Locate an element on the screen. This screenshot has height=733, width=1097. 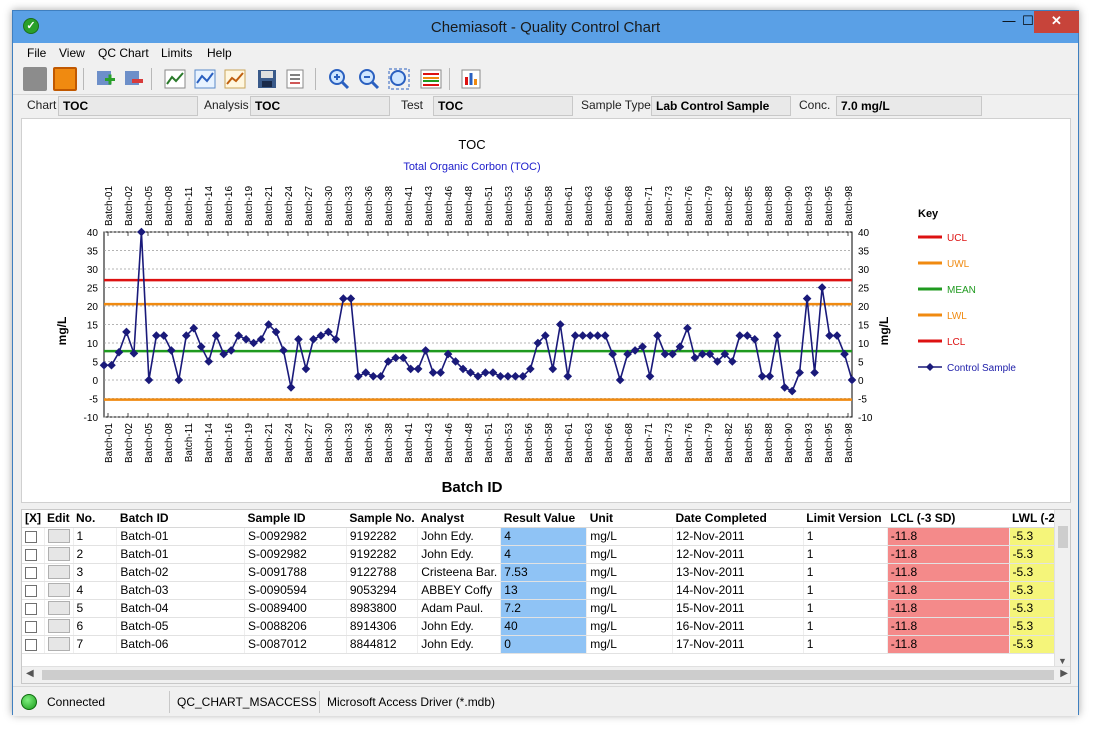
vscroll-thumb is located at coordinates (1063, 537).